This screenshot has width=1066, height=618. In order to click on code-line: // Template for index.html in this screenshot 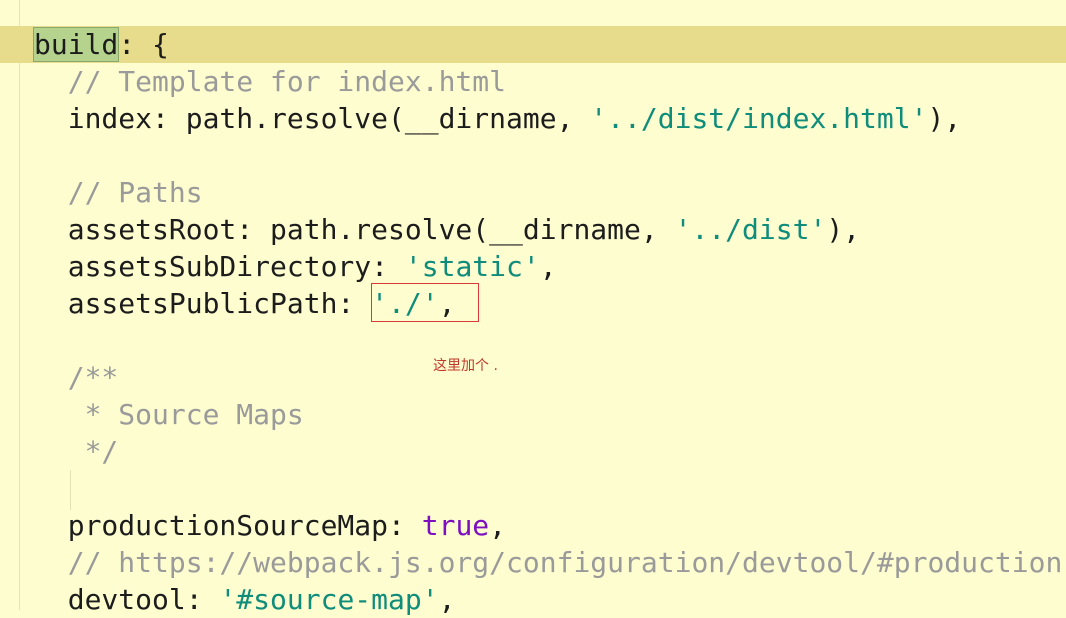, I will do `click(533, 81)`.